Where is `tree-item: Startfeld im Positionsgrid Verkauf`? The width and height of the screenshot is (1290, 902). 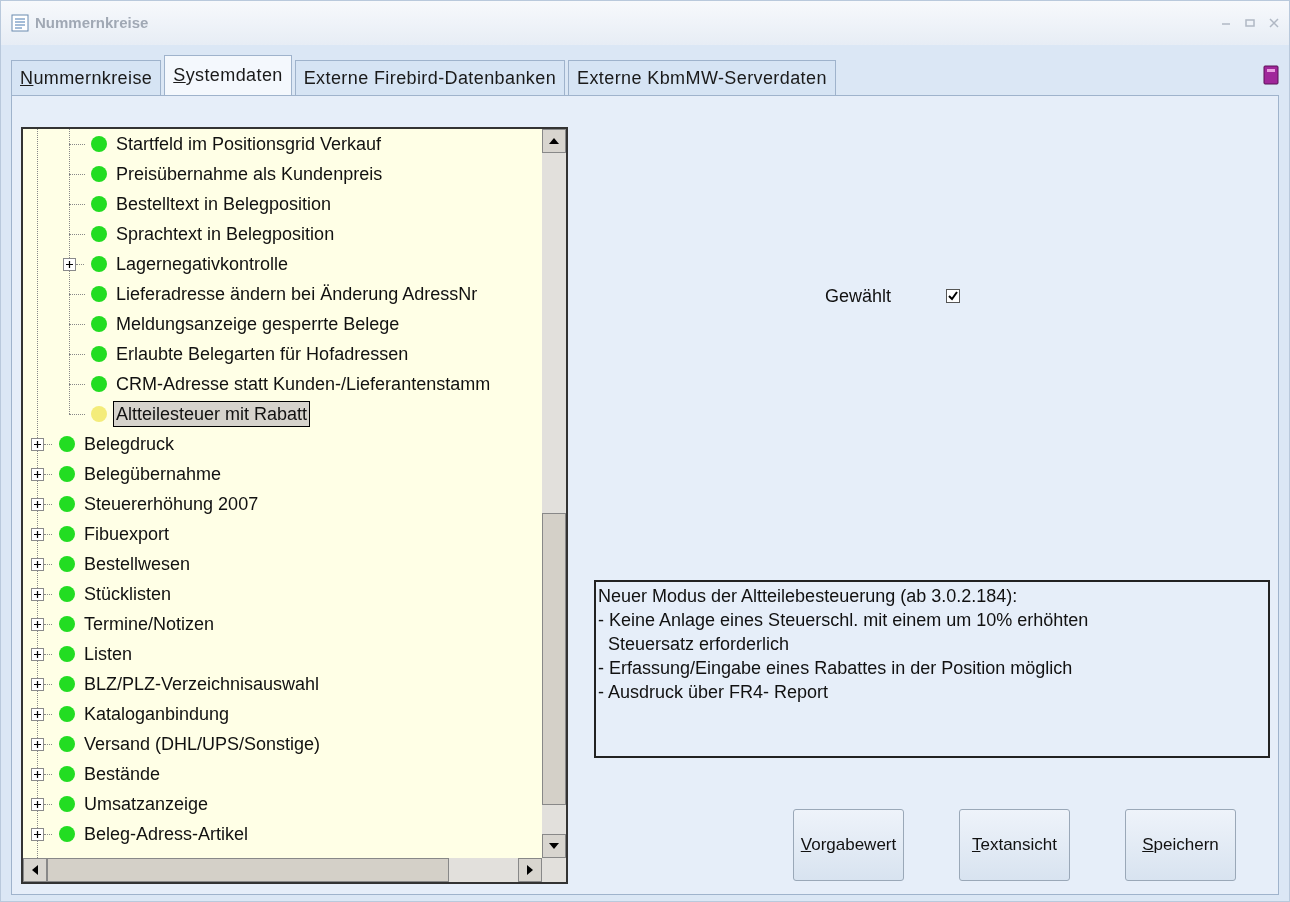
tree-item: Startfeld im Positionsgrid Verkauf is located at coordinates (249, 144).